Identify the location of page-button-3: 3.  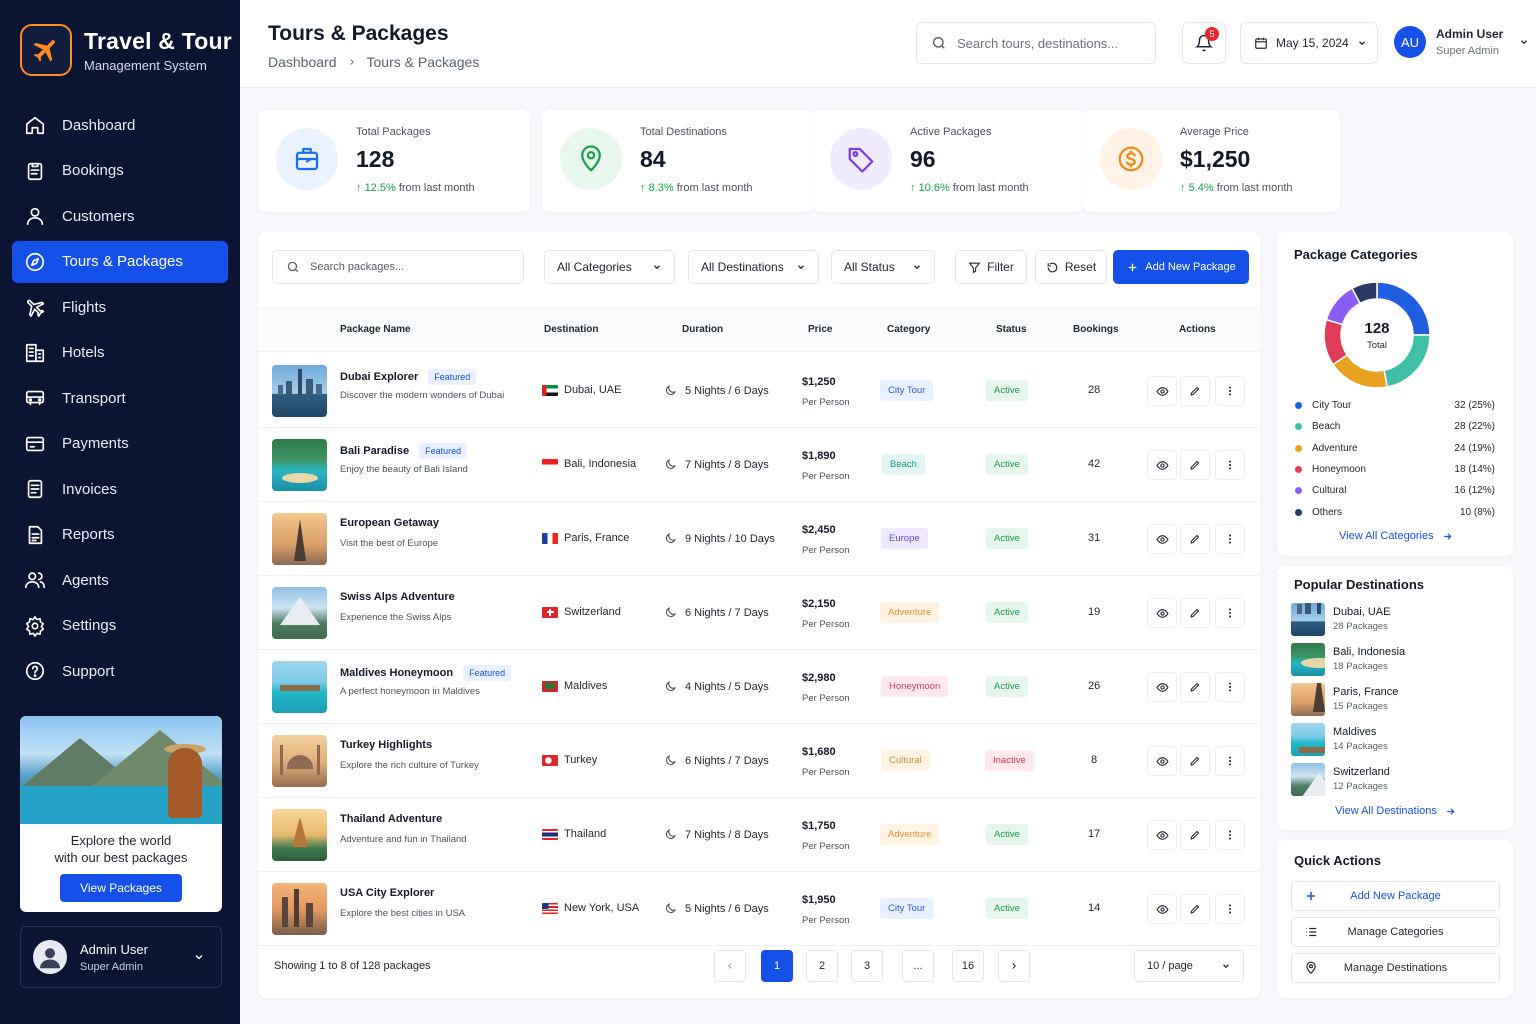
(867, 966).